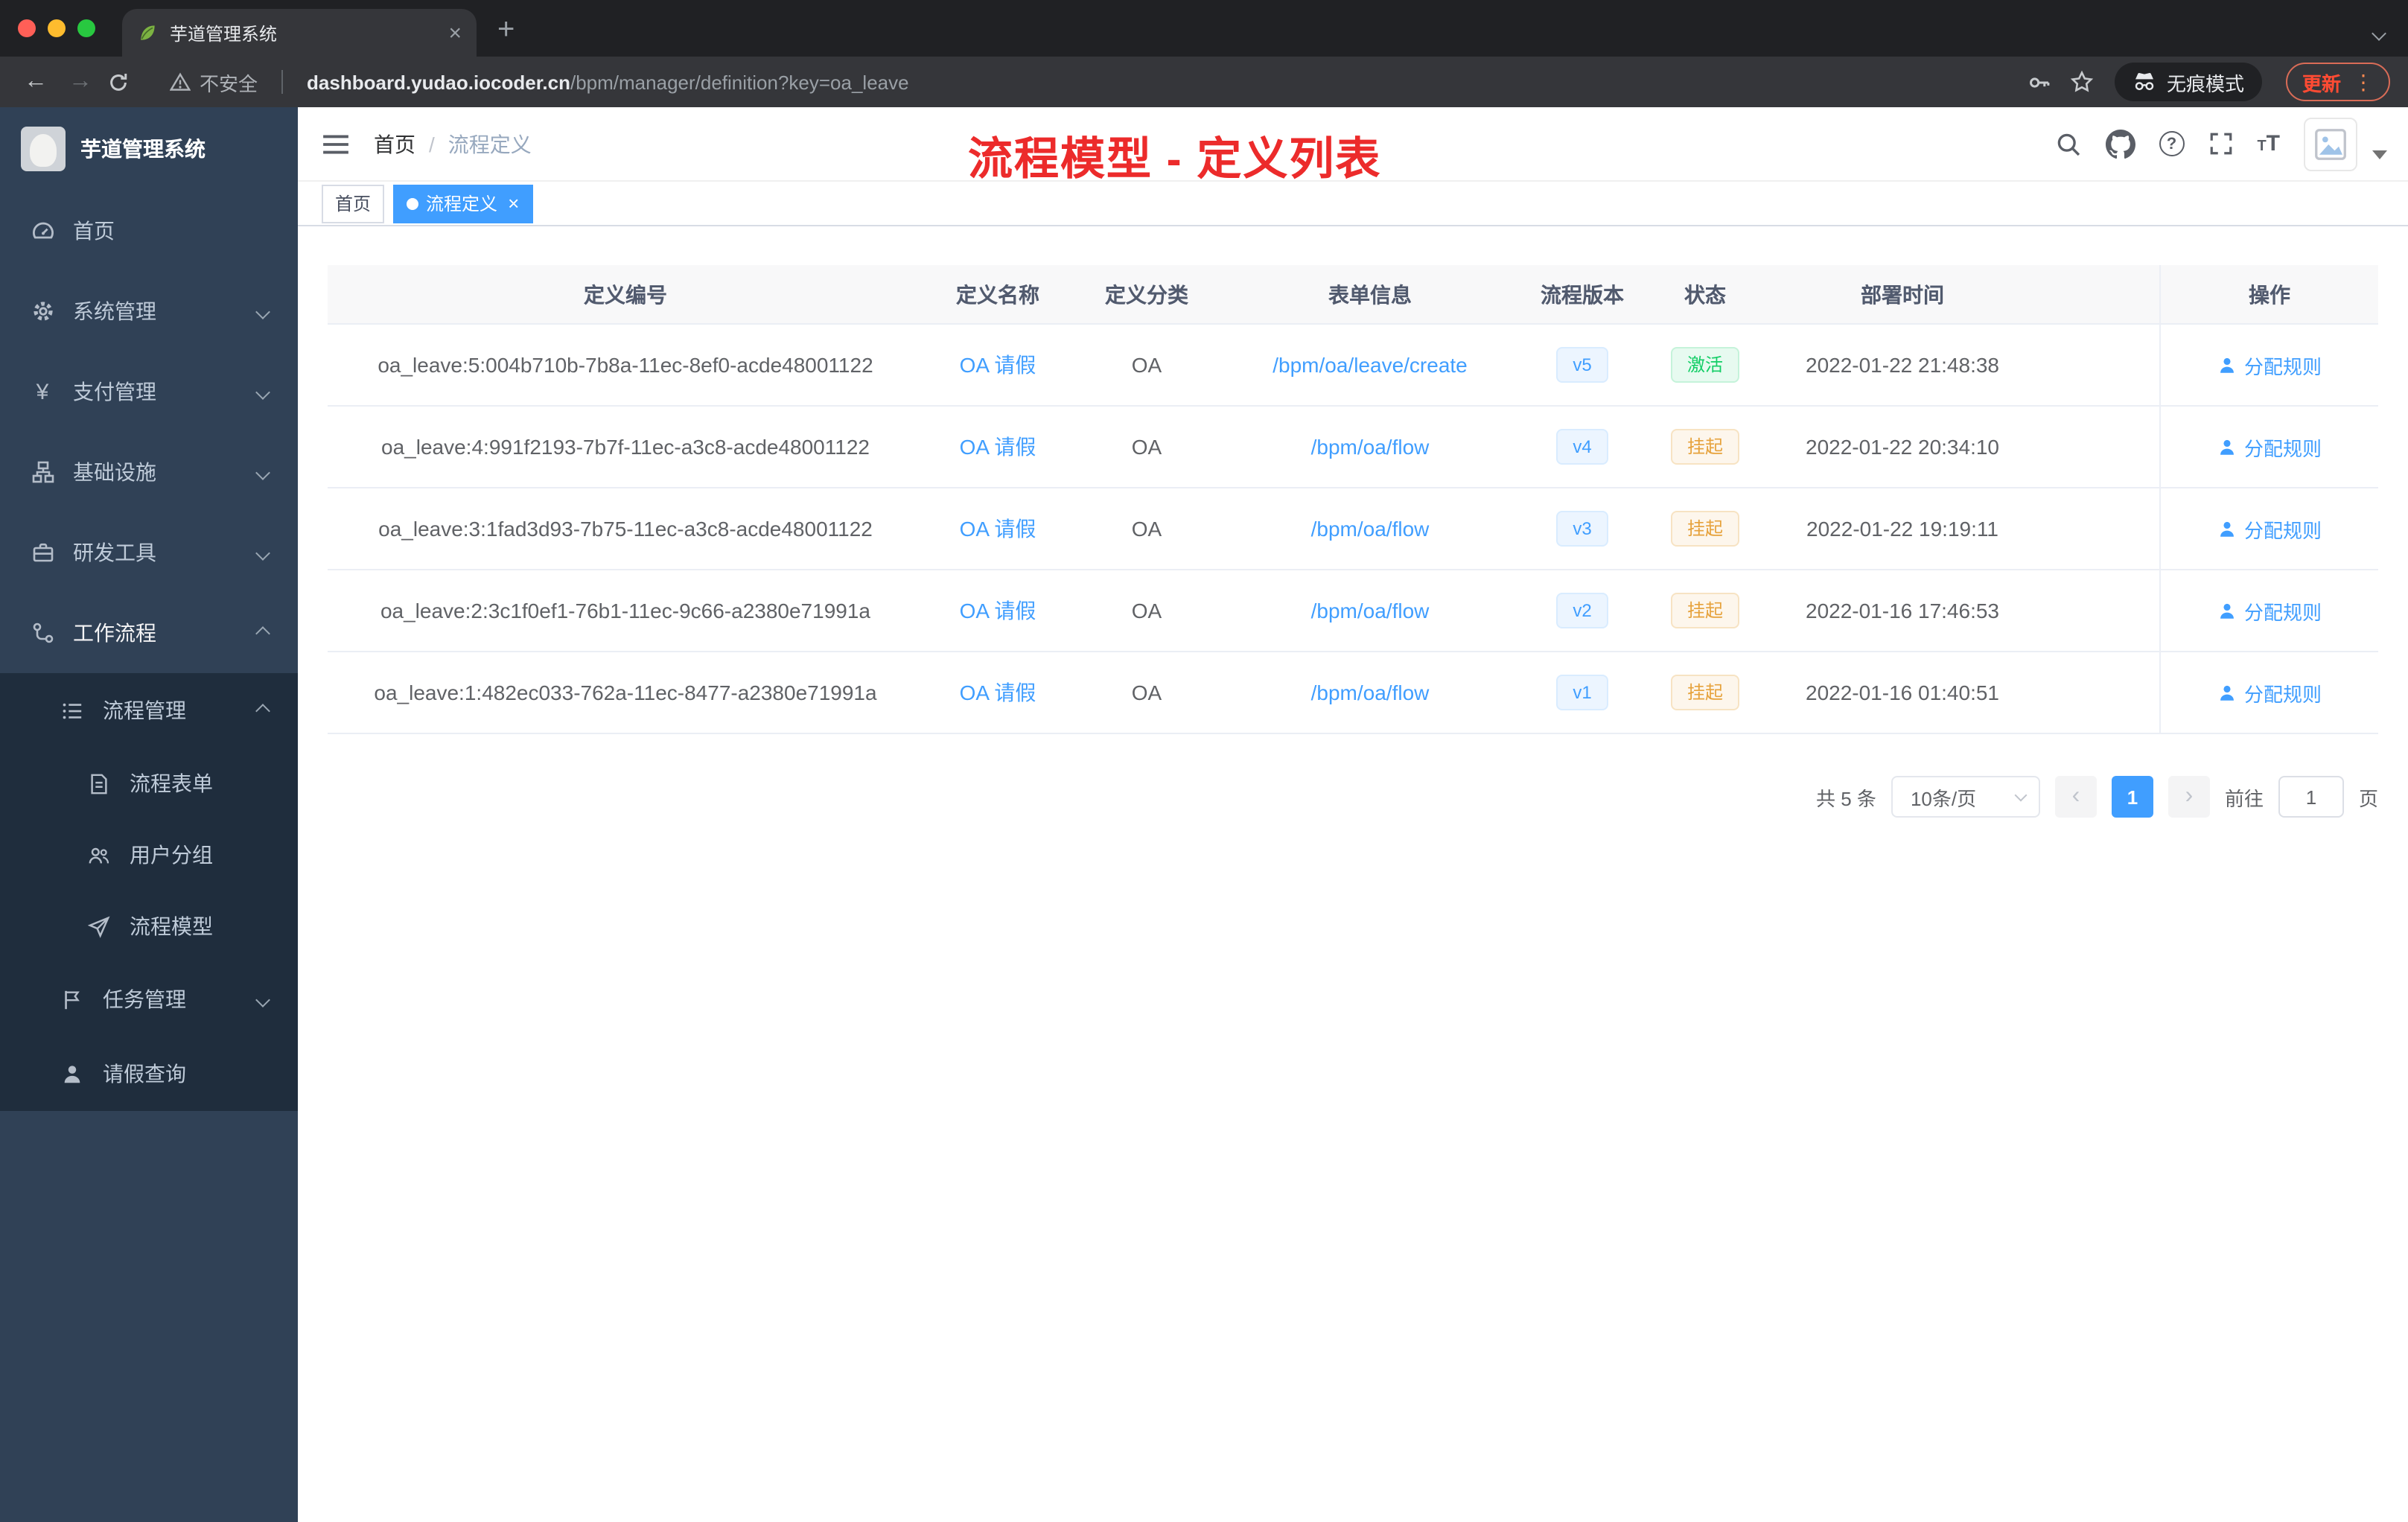 Image resolution: width=2408 pixels, height=1522 pixels. What do you see at coordinates (2337, 82) in the screenshot?
I see `chrome-update-button: 更新 ⋮` at bounding box center [2337, 82].